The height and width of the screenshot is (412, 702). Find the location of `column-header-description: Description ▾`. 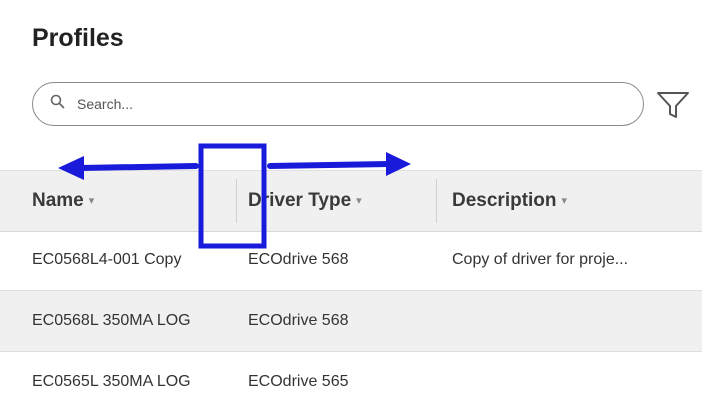

column-header-description: Description ▾ is located at coordinates (509, 201).